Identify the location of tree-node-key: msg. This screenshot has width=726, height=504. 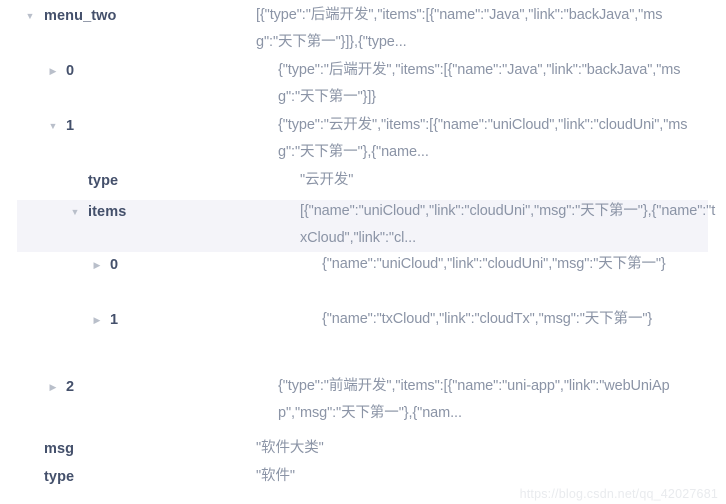
(59, 449).